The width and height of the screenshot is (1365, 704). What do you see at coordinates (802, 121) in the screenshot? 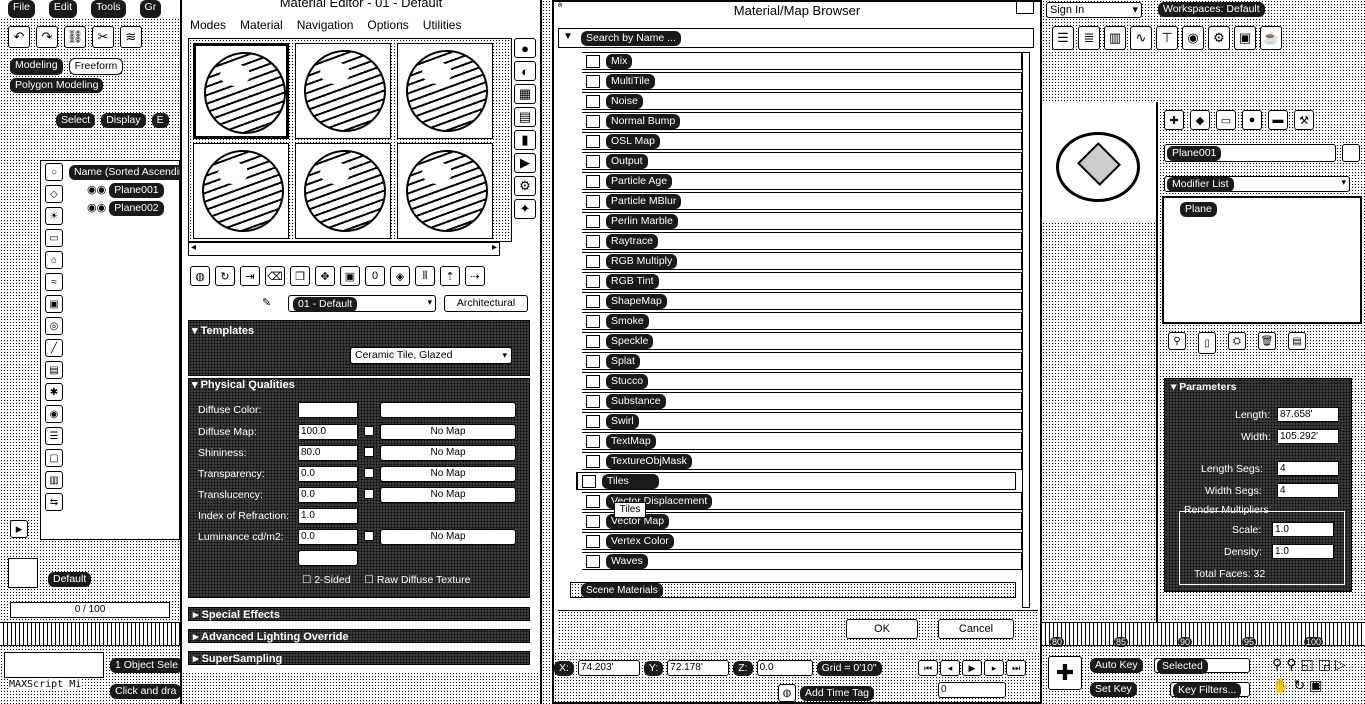
I see `map-list-item: Normal Bump` at bounding box center [802, 121].